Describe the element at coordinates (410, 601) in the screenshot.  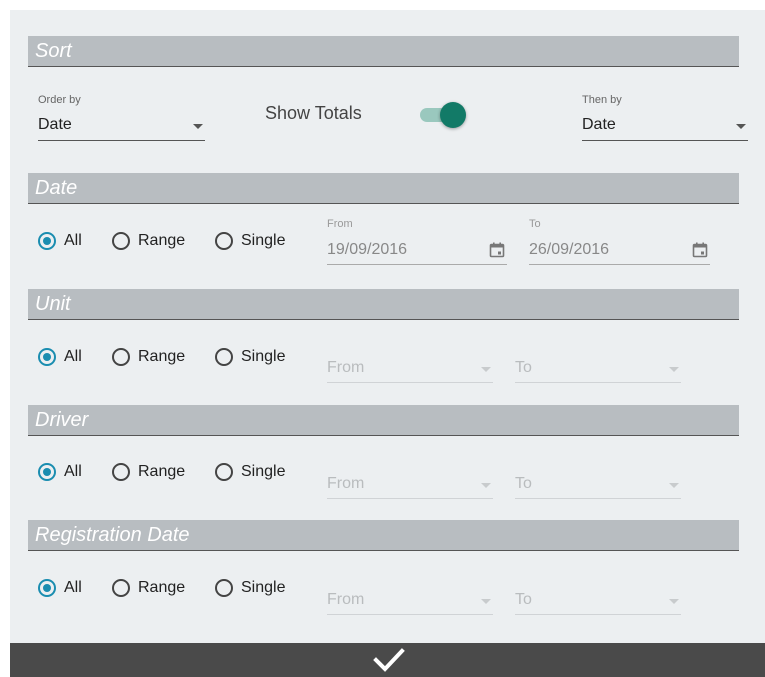
I see `registration-date-from-select: From` at that location.